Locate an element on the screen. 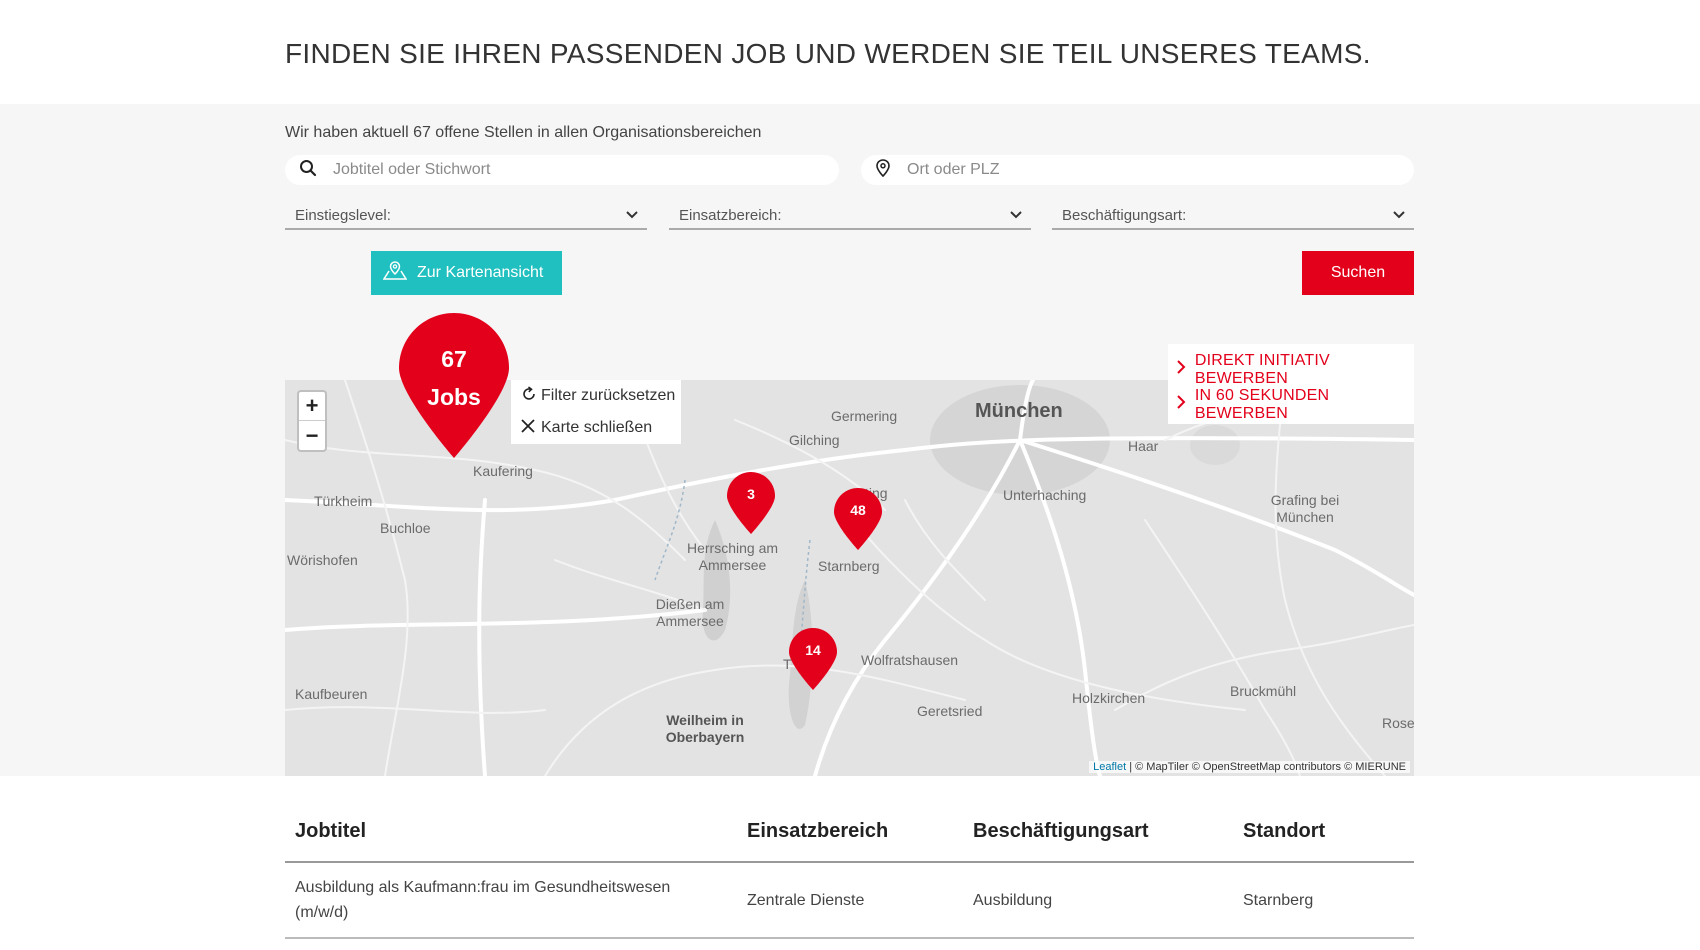  search-button: Suchen is located at coordinates (1358, 273).